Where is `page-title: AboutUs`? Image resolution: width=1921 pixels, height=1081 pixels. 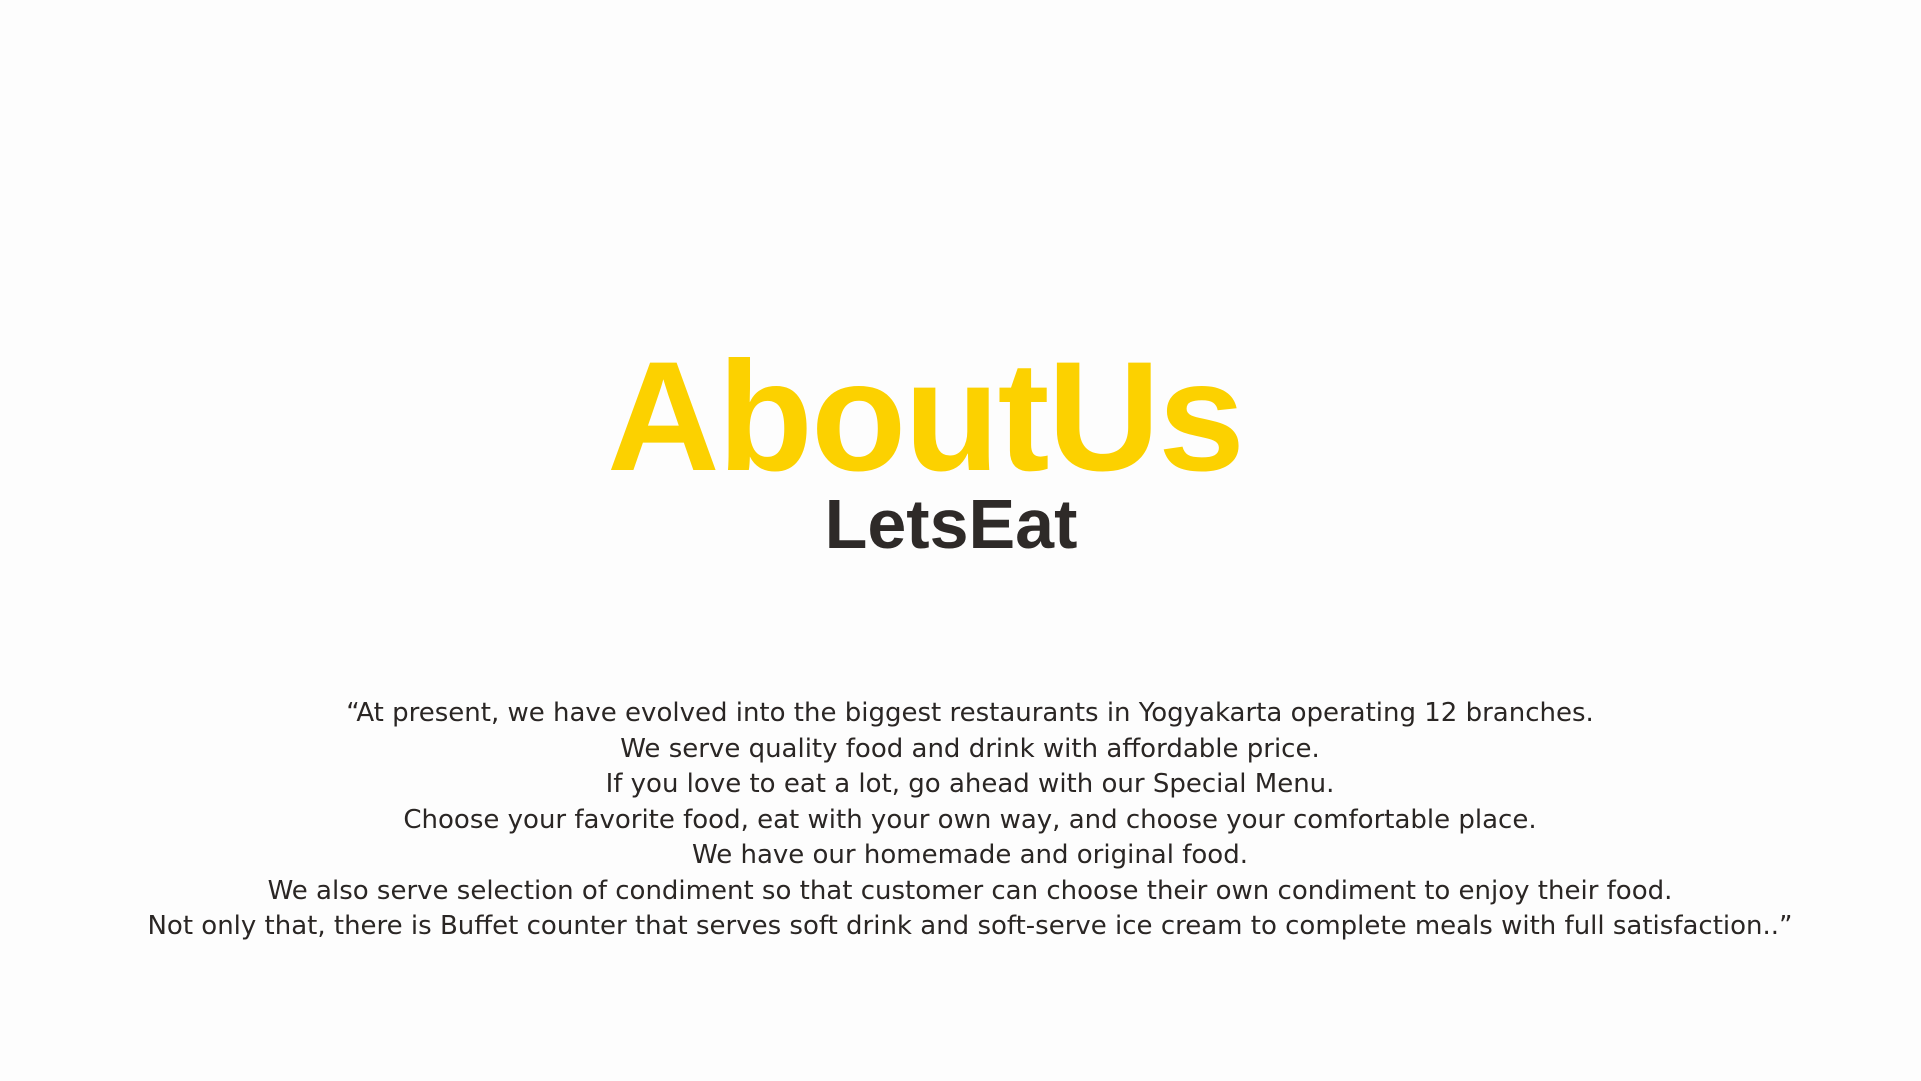
page-title: AboutUs is located at coordinates (926, 417).